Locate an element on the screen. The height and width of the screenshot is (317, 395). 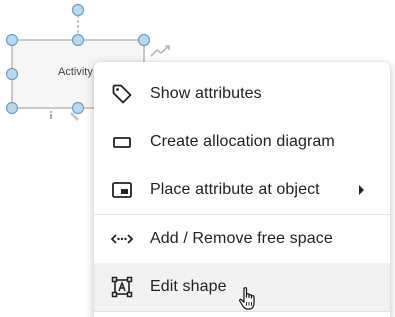
resize-handle-bottom-left is located at coordinates (12, 108).